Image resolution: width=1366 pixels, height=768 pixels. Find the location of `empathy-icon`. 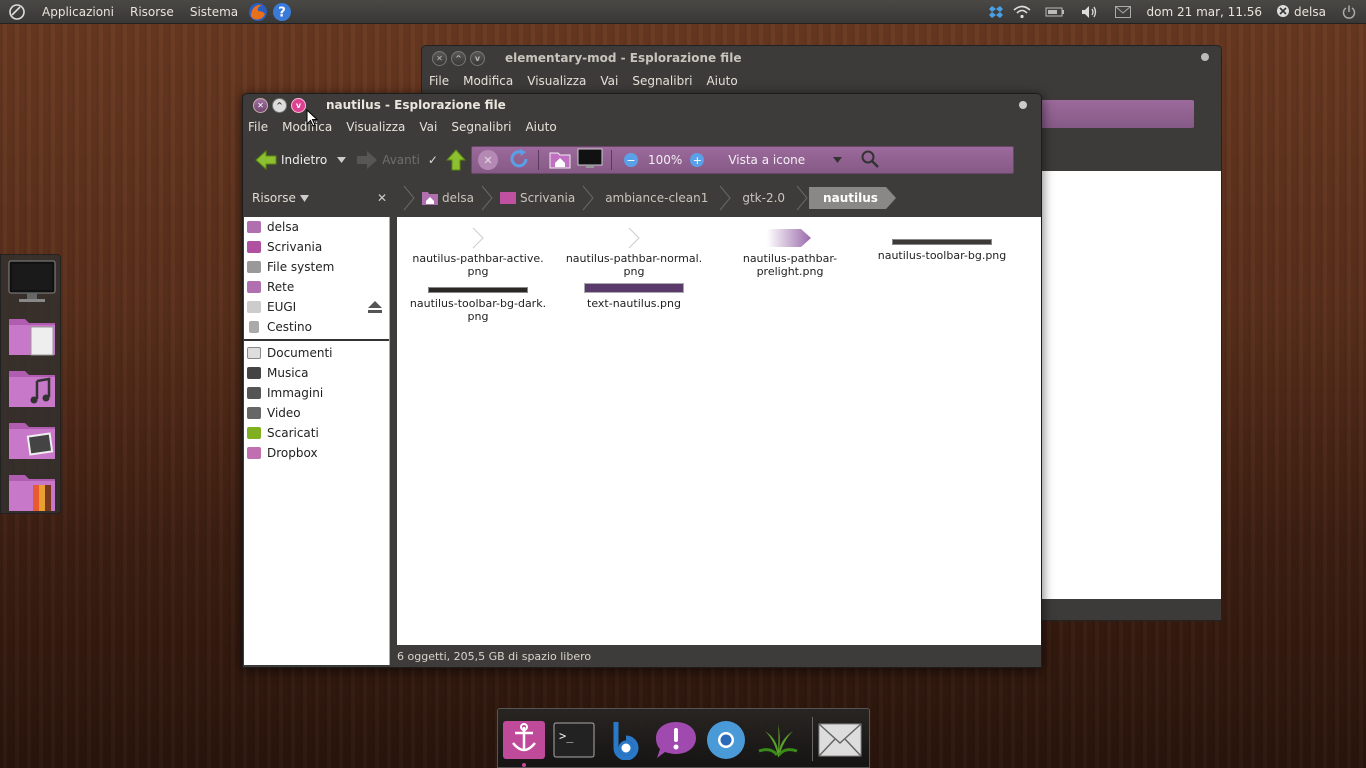

empathy-icon is located at coordinates (676, 740).